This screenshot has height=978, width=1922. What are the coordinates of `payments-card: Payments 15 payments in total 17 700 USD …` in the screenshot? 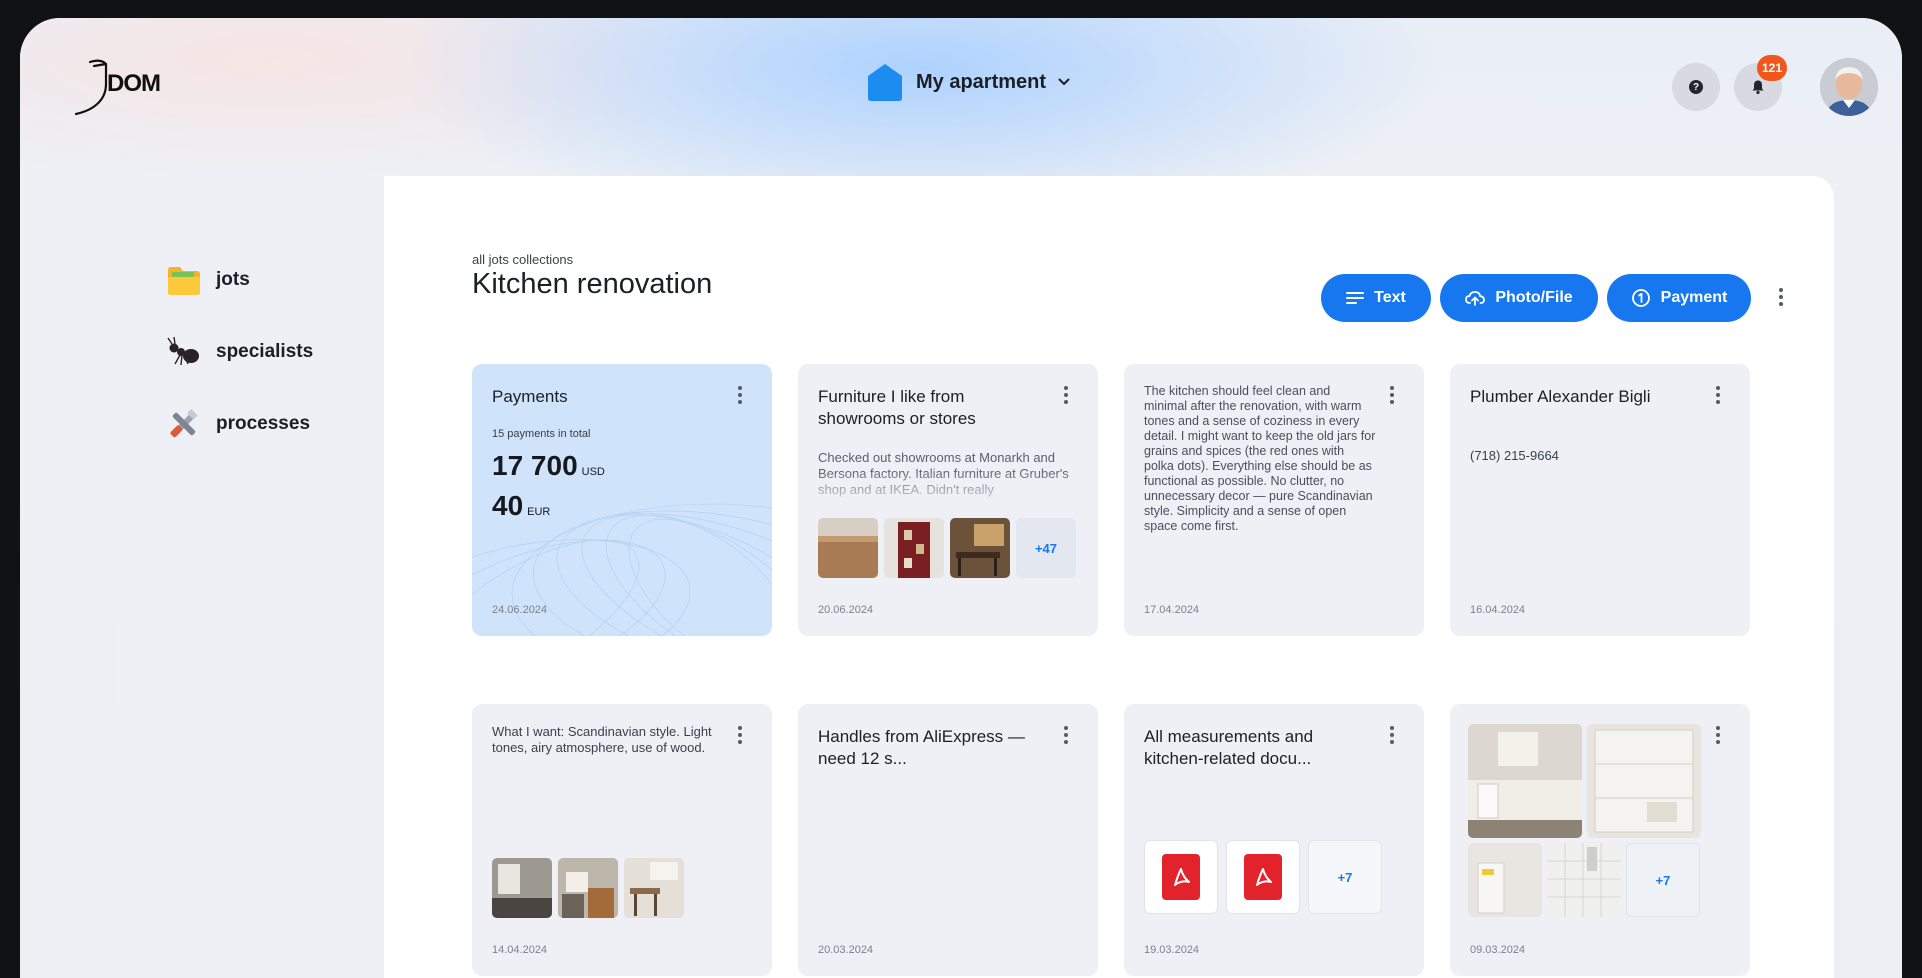 It's located at (622, 500).